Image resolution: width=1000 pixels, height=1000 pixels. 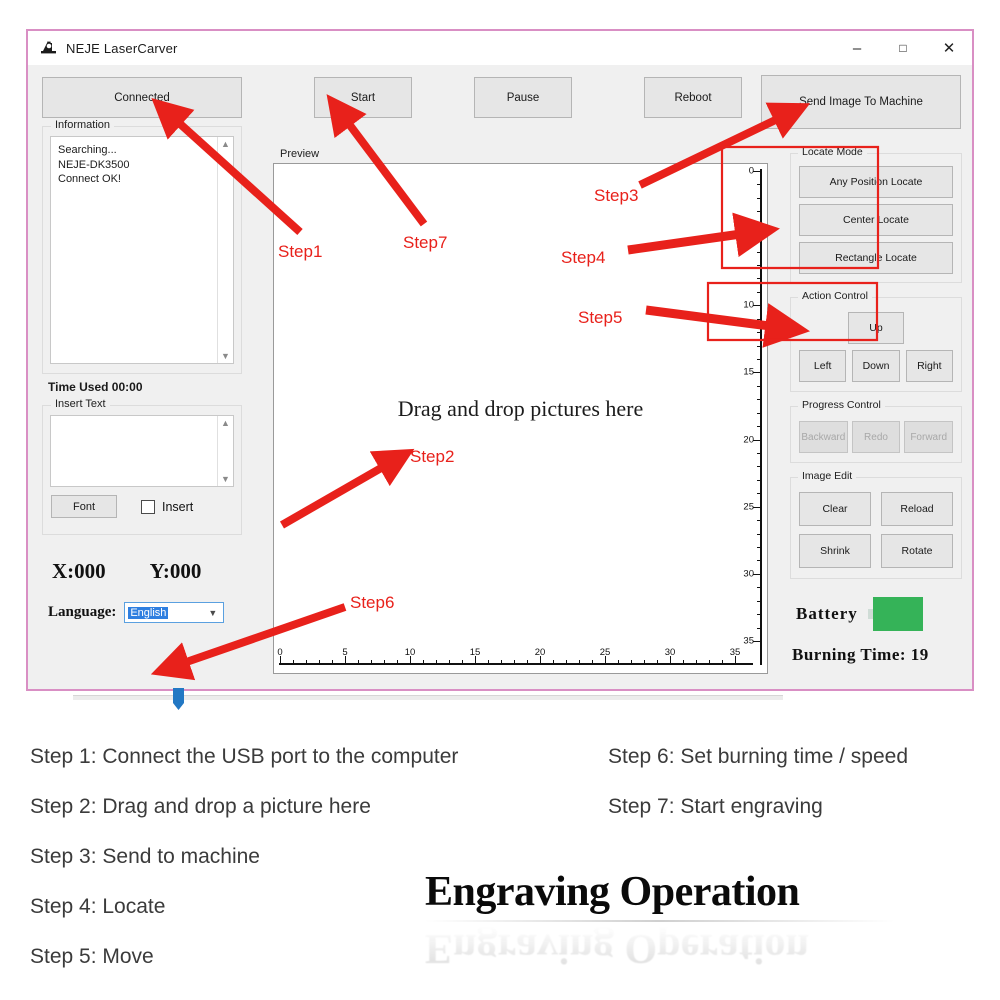 I want to click on start-button: Start, so click(x=363, y=97).